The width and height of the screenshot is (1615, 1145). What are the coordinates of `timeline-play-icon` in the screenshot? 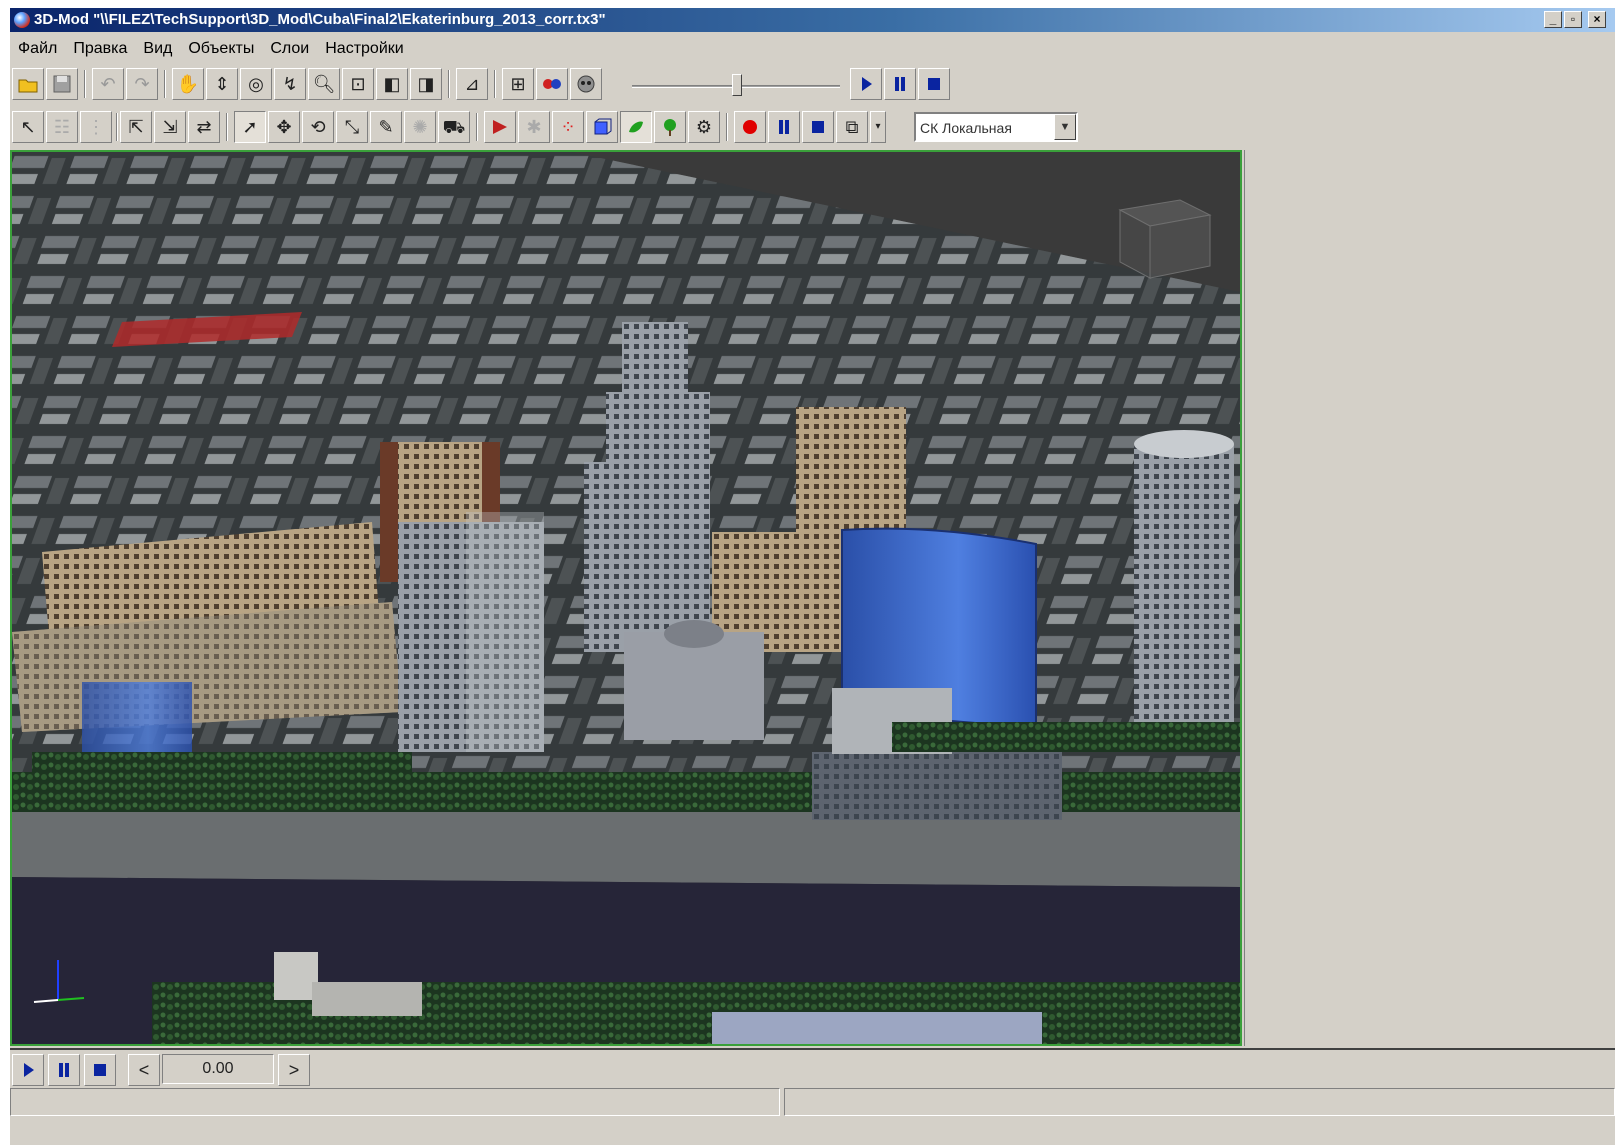 It's located at (28, 1070).